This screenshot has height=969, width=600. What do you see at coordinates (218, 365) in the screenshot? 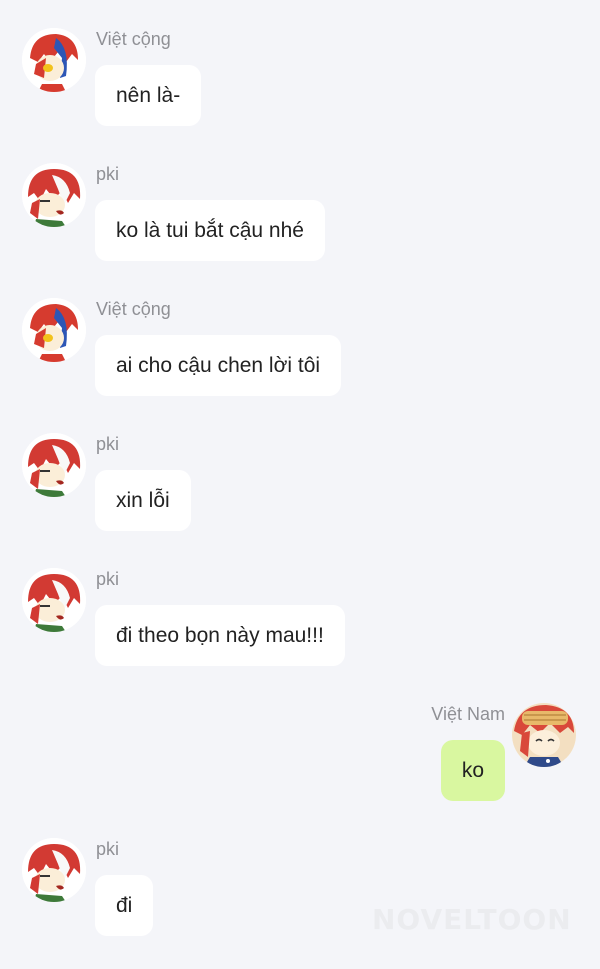
I see `message-bubble: ai cho cậu chen lời tôi` at bounding box center [218, 365].